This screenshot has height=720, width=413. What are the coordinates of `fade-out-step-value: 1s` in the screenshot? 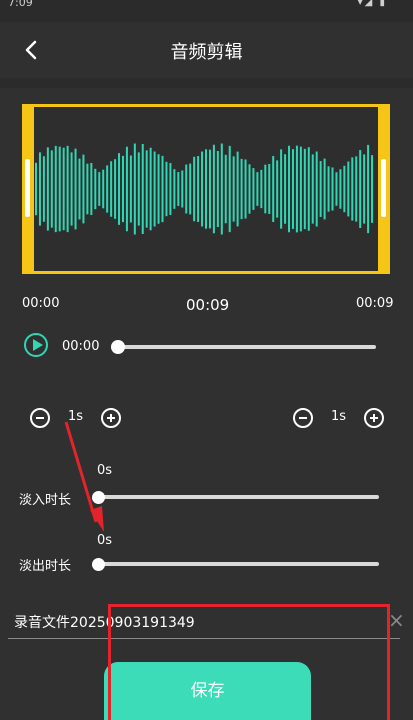 It's located at (339, 416).